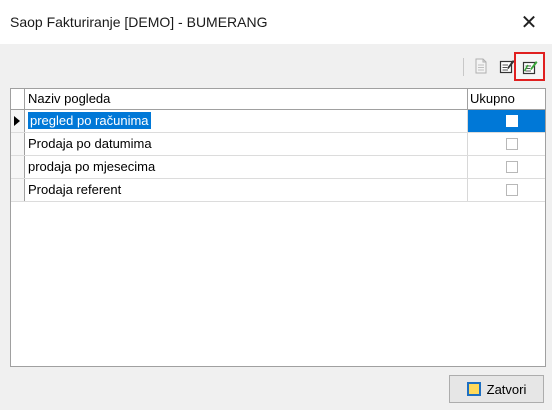  I want to click on row-name: pregled po računima, so click(89, 120).